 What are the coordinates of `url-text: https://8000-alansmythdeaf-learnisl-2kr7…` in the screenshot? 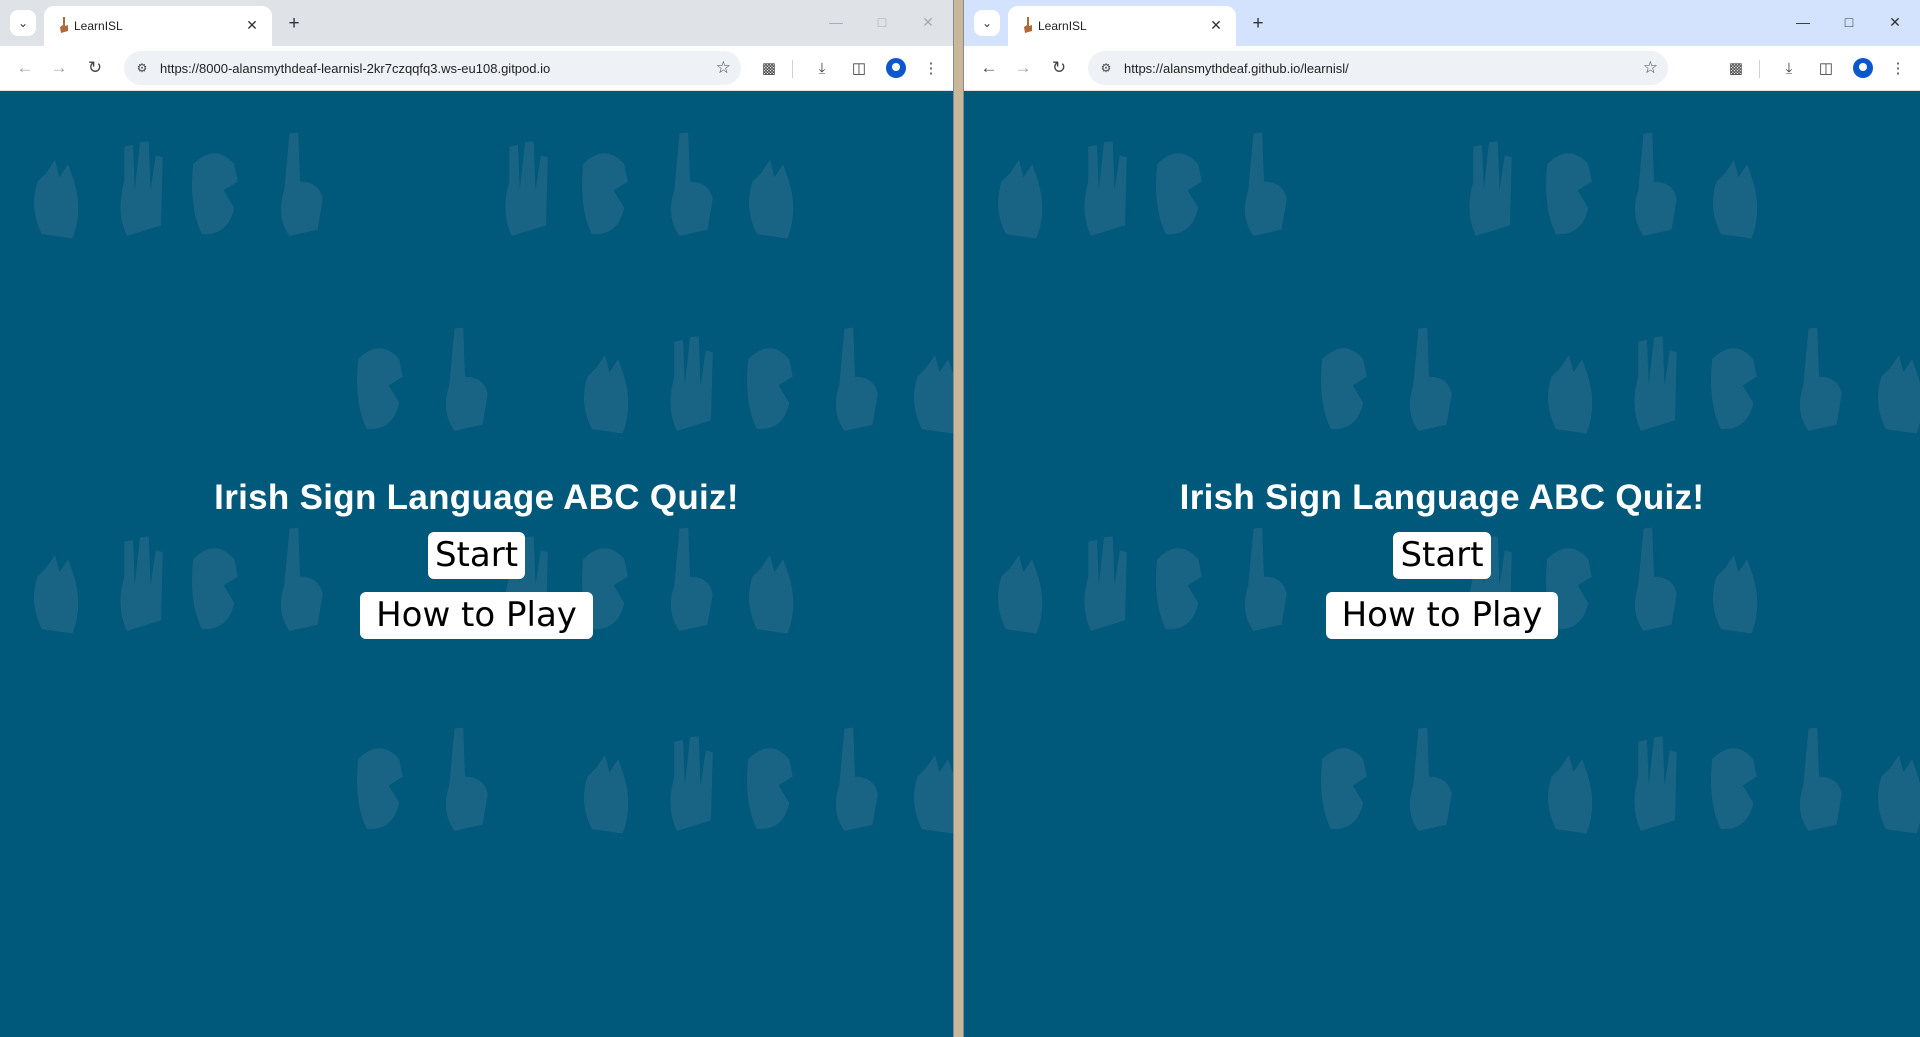 It's located at (355, 68).